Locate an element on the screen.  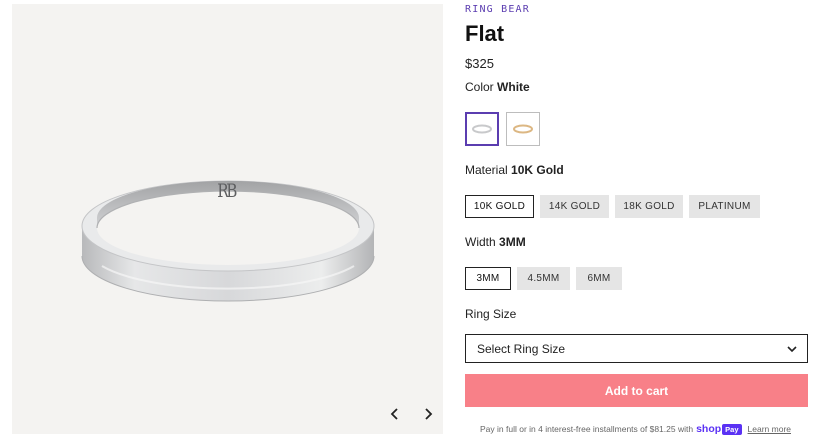
ring-size-select: Select Ring Size is located at coordinates (636, 348).